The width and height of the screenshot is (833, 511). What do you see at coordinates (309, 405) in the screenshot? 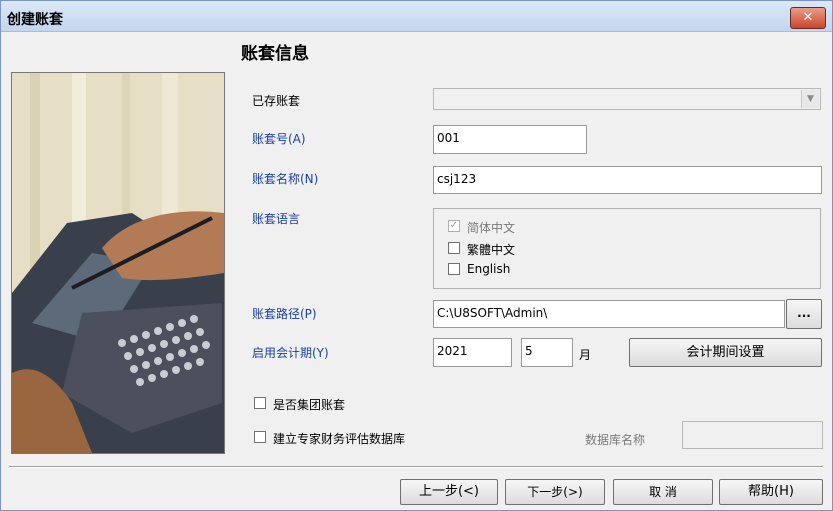
I see `group-account-label: 是否集团账套` at bounding box center [309, 405].